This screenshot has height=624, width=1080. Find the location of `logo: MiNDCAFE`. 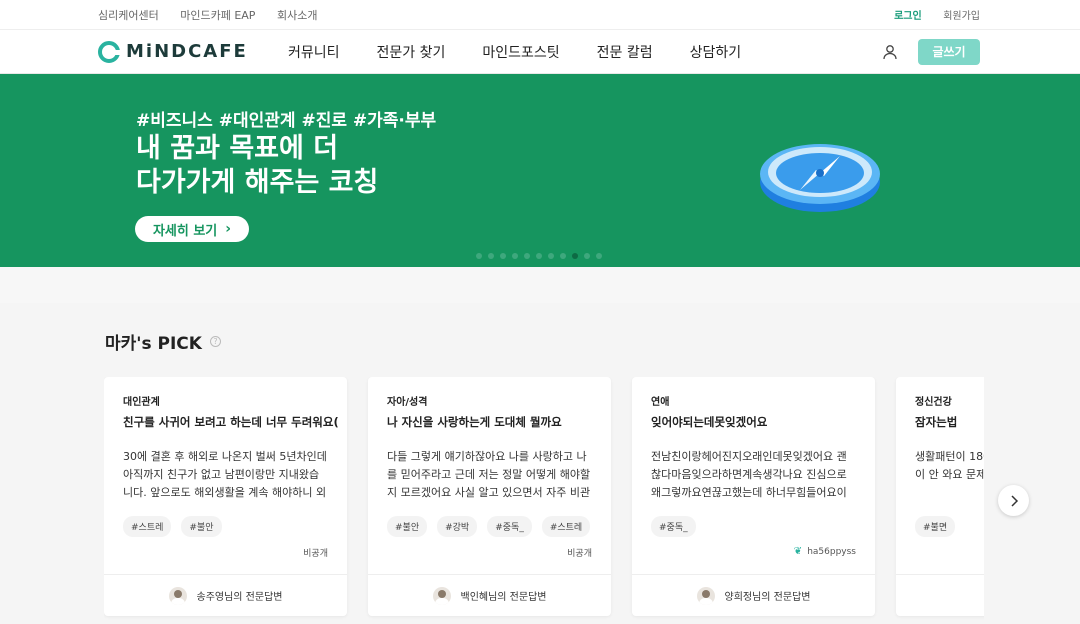

logo: MiNDCAFE is located at coordinates (193, 51).